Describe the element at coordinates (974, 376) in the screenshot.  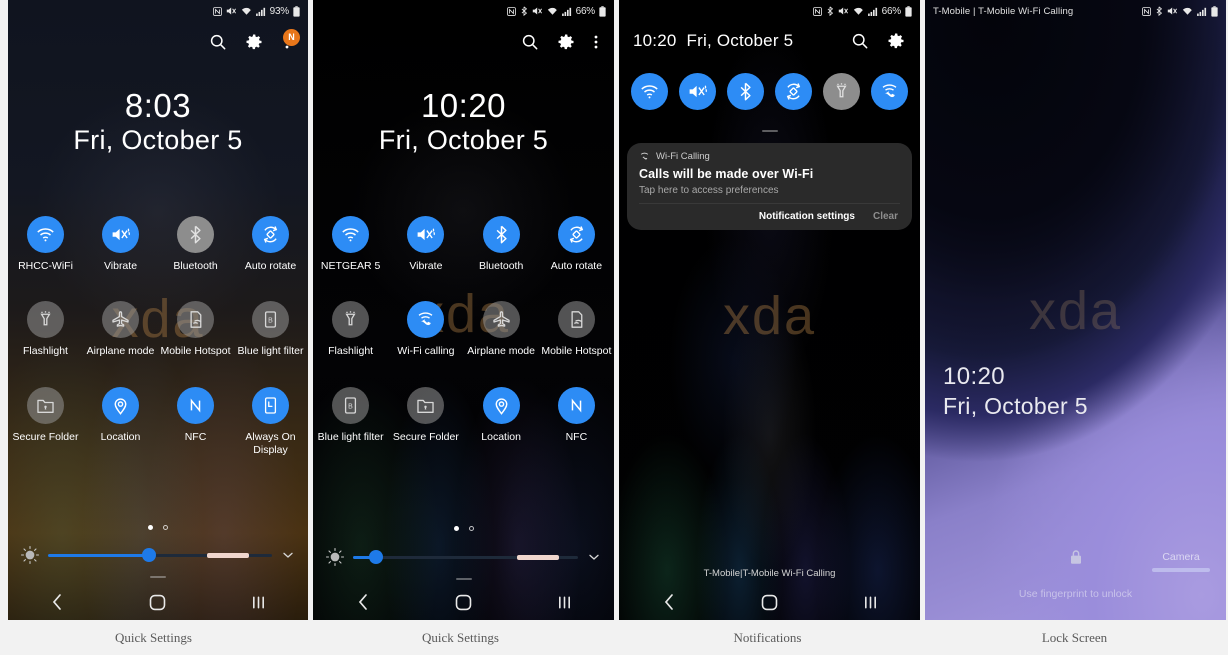
I see `lock-clock-time: 10:20` at that location.